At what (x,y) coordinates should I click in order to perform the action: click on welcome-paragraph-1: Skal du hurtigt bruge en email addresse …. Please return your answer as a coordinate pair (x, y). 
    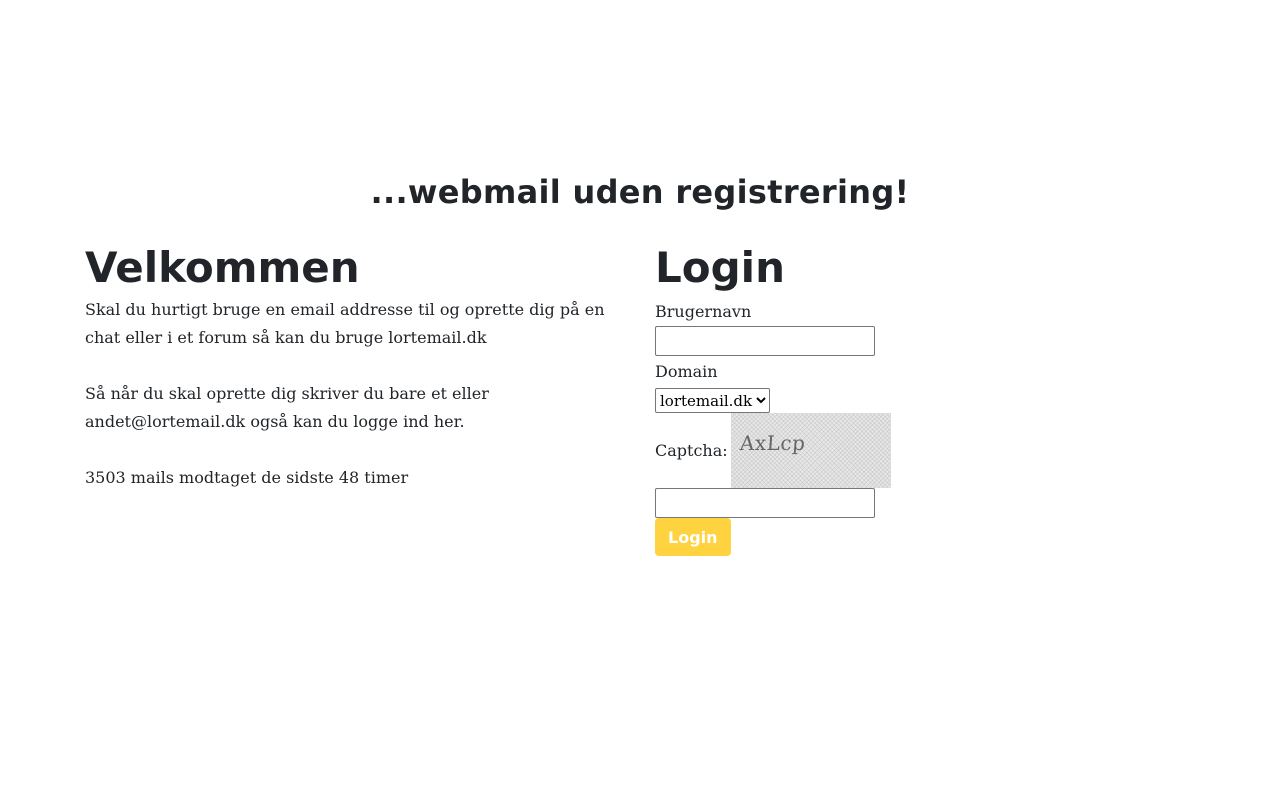
    Looking at the image, I should click on (345, 323).